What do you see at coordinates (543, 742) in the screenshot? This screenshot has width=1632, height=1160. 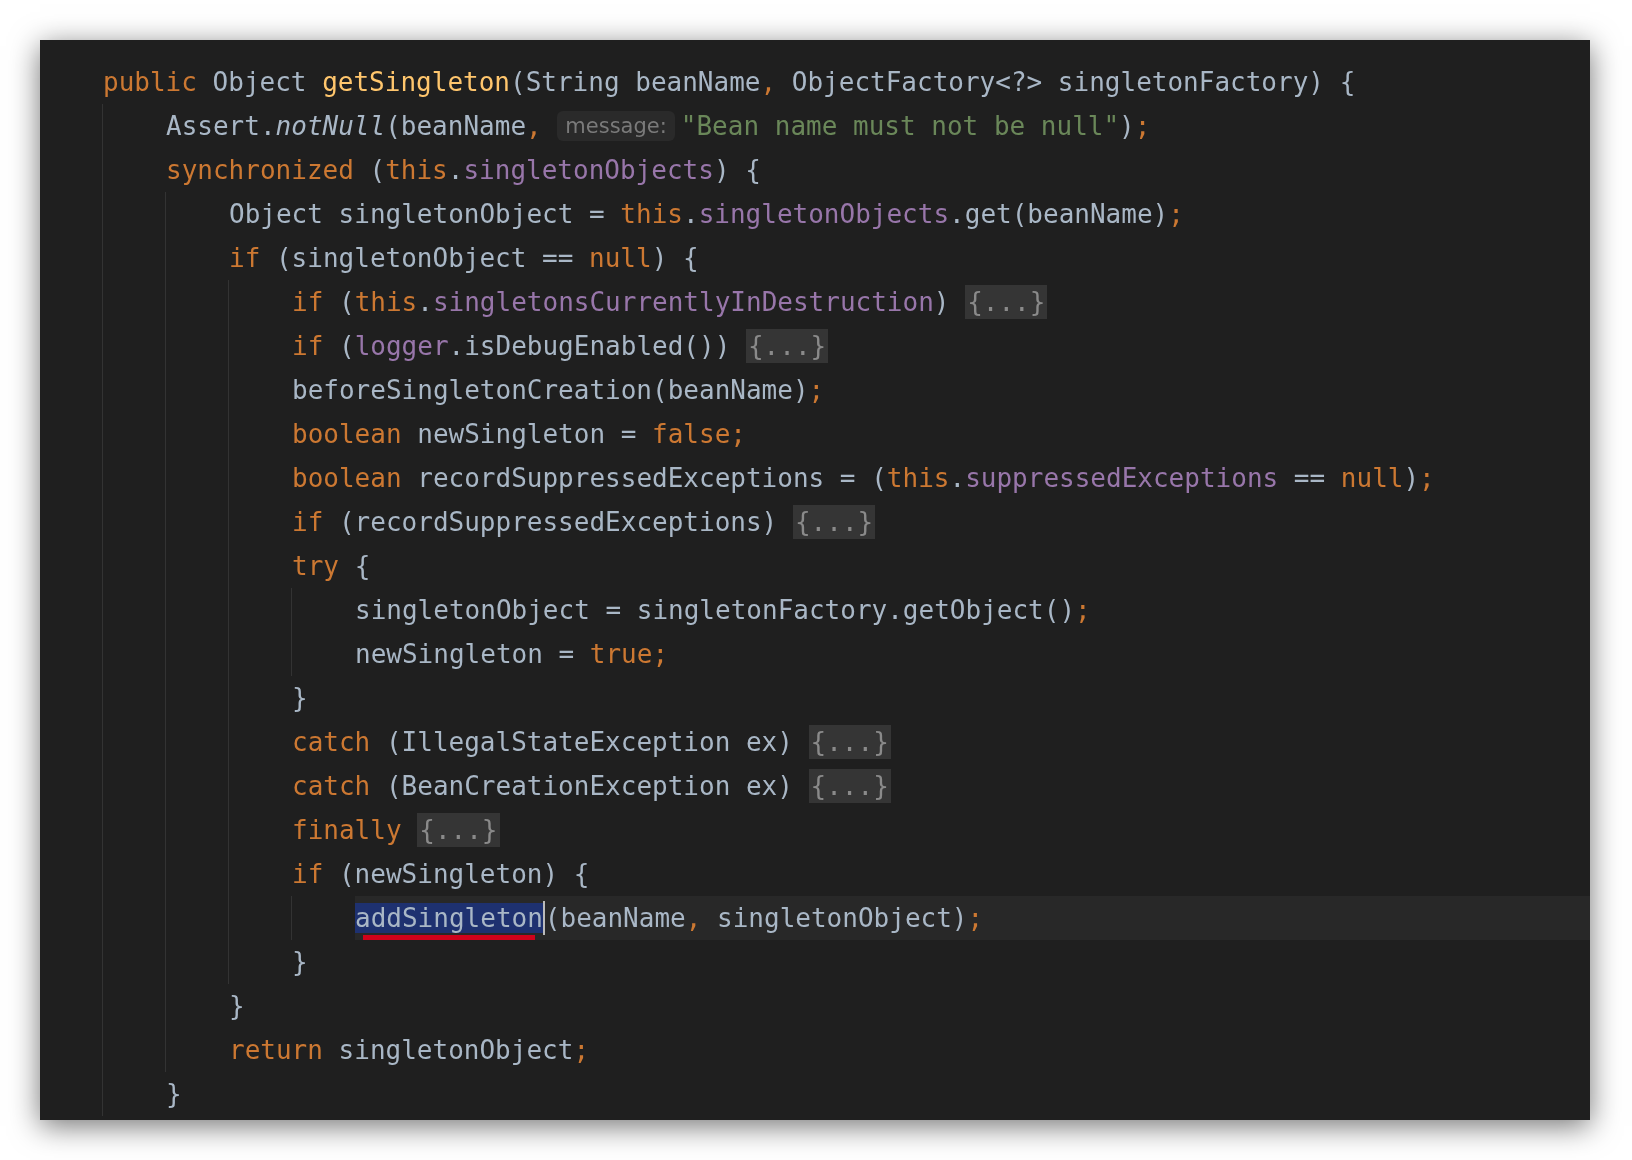 I see `code-text: catch (IllegalStateException ex)` at bounding box center [543, 742].